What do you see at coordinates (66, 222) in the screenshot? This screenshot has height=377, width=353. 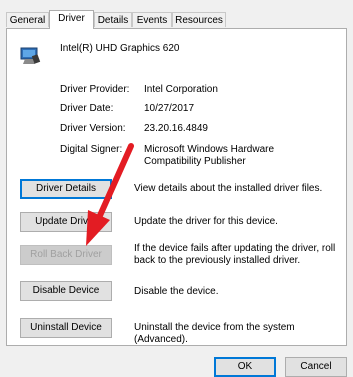 I see `update-driver-button: Update Driver` at bounding box center [66, 222].